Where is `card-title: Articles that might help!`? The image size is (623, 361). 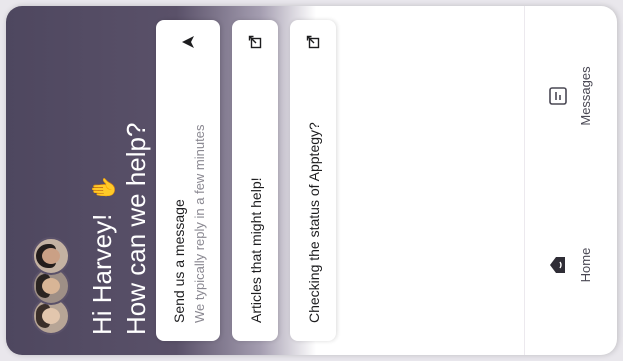
card-title: Articles that might help! is located at coordinates (256, 250).